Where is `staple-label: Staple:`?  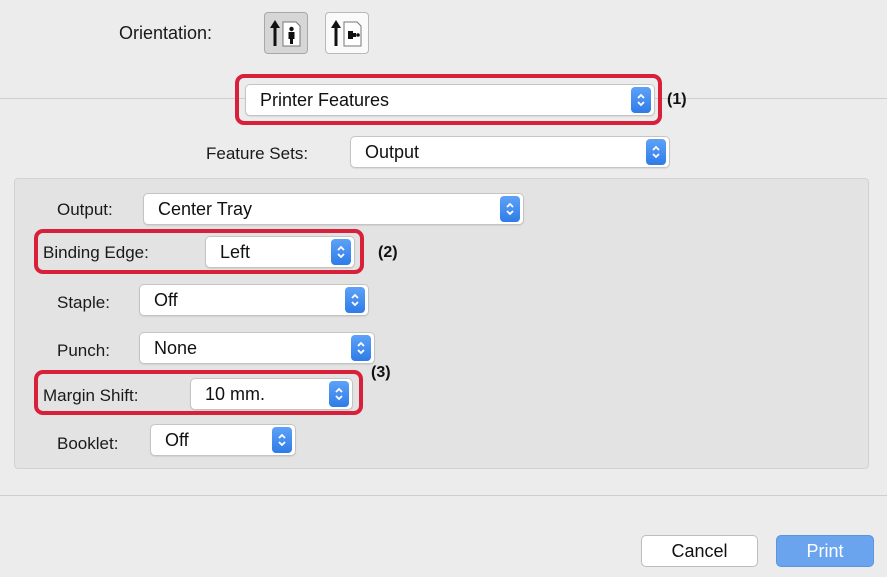 staple-label: Staple: is located at coordinates (83, 302).